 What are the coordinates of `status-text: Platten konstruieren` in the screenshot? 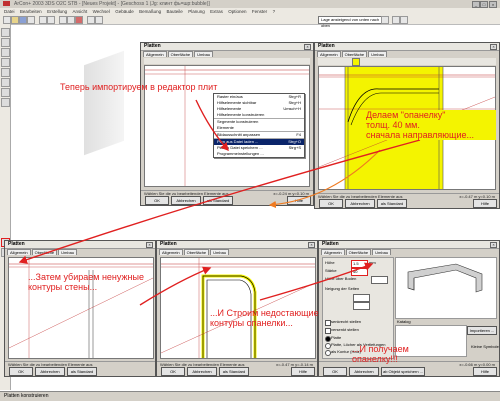 It's located at (26, 396).